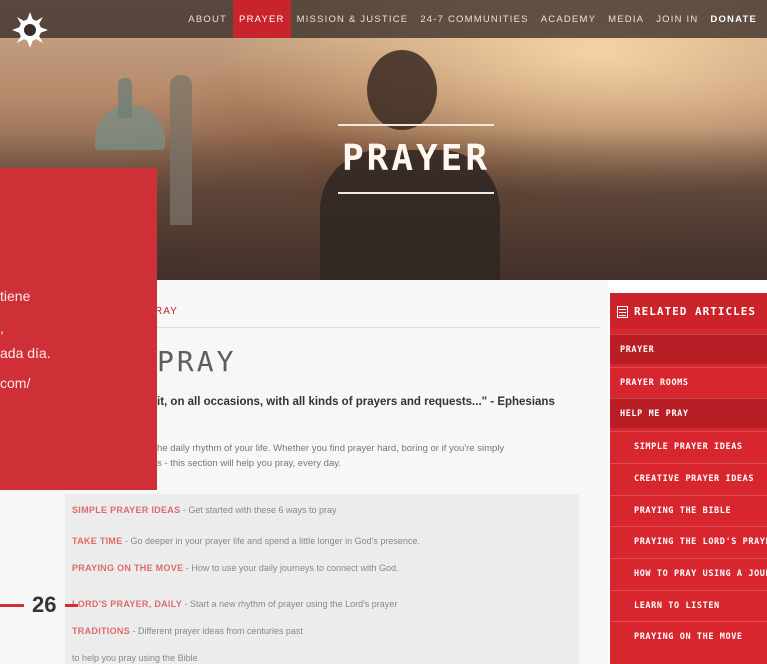 The height and width of the screenshot is (664, 767). I want to click on list-item-link: TAKE TIME, so click(97, 541).